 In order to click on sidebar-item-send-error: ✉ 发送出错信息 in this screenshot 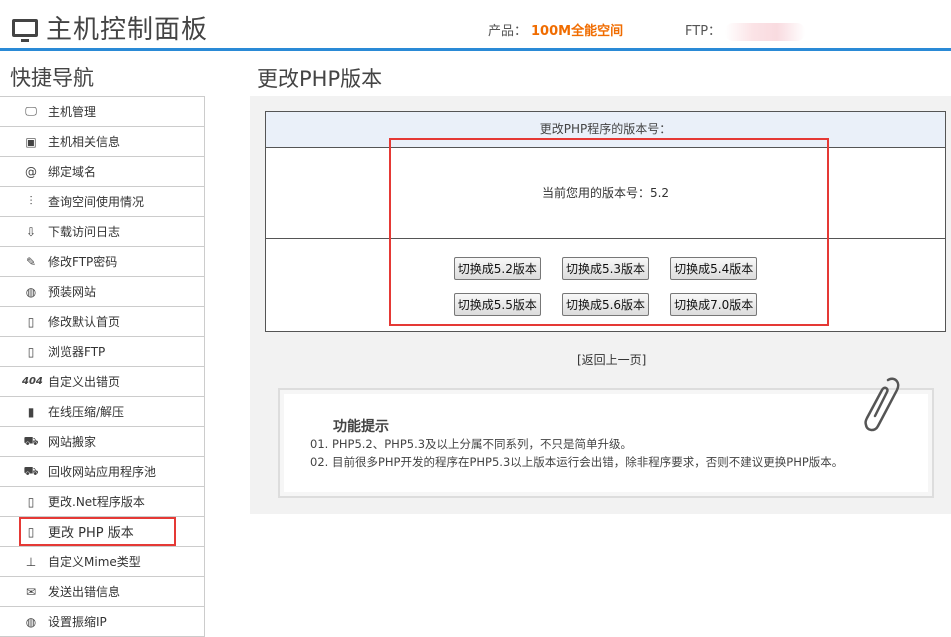, I will do `click(102, 592)`.